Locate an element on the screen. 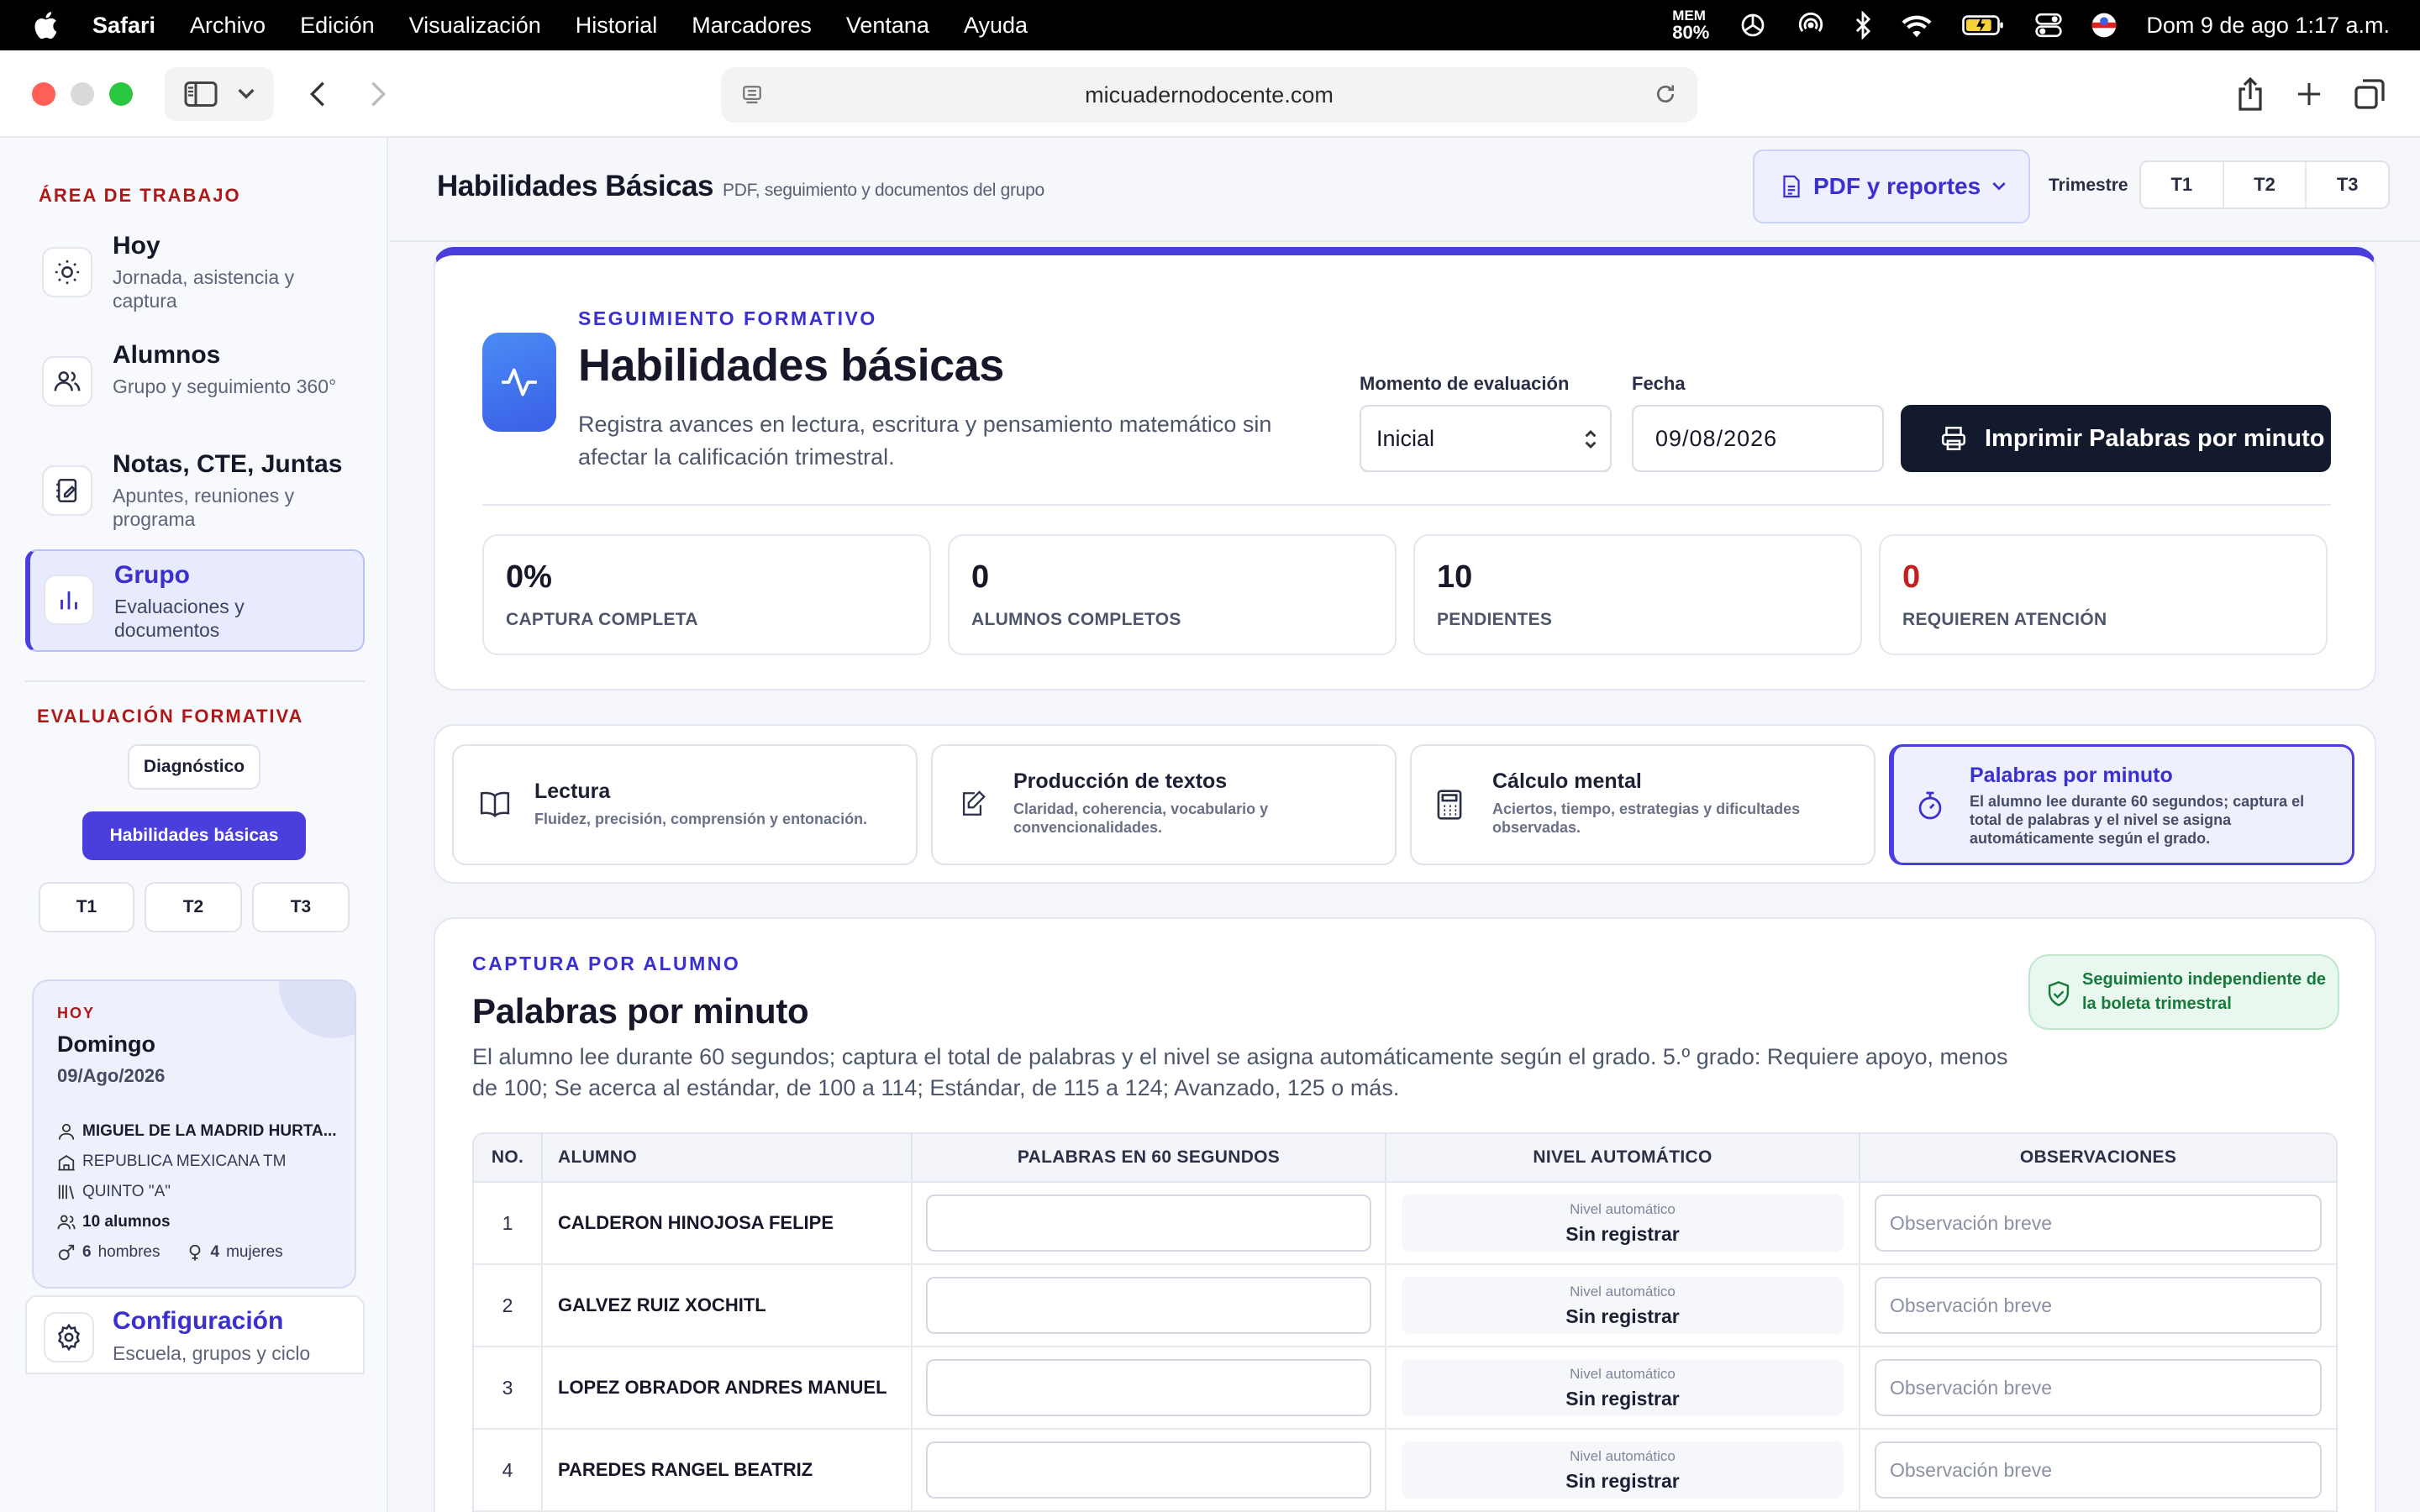 Image resolution: width=2420 pixels, height=1512 pixels. row-number: 1 is located at coordinates (508, 1222).